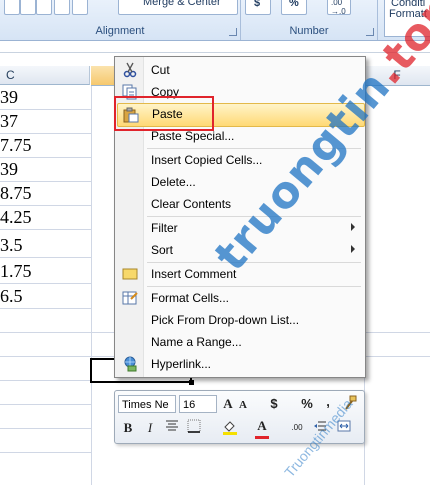  I want to click on cell-value: 7.75, so click(16, 145).